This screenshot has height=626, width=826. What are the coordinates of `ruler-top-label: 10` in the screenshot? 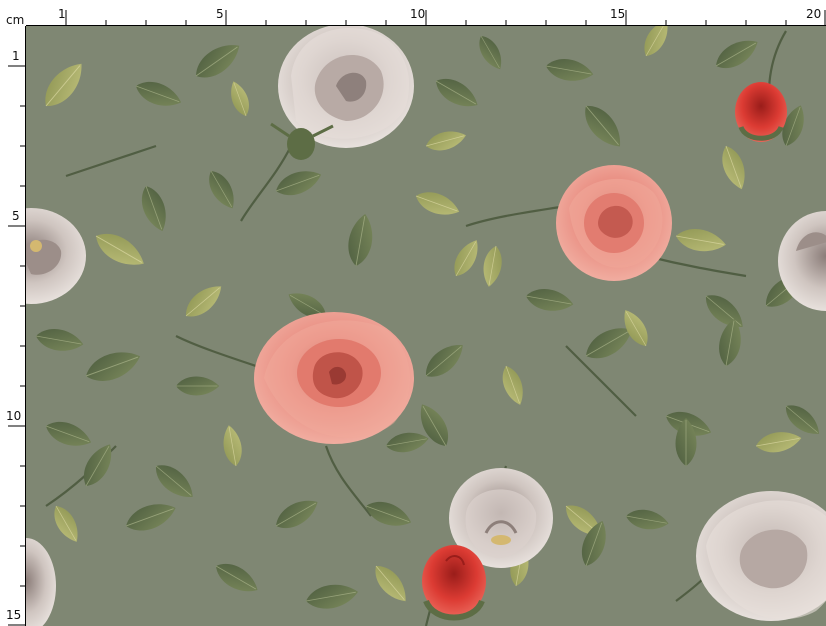 It's located at (417, 14).